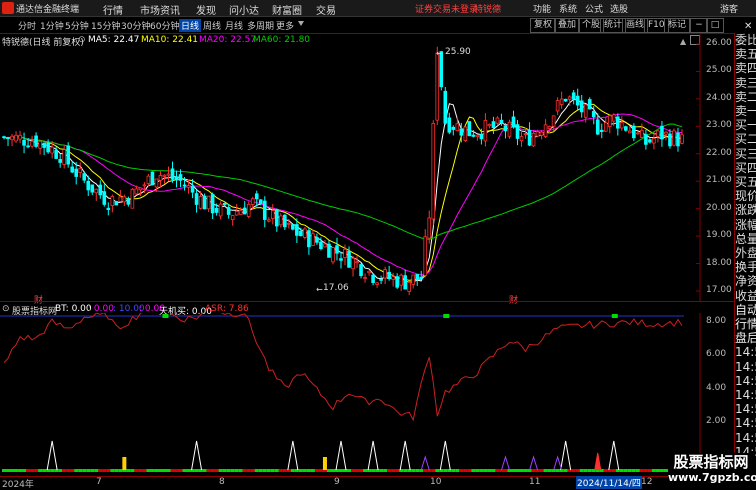  Describe the element at coordinates (405, 455) in the screenshot. I see `signal-spike` at that location.